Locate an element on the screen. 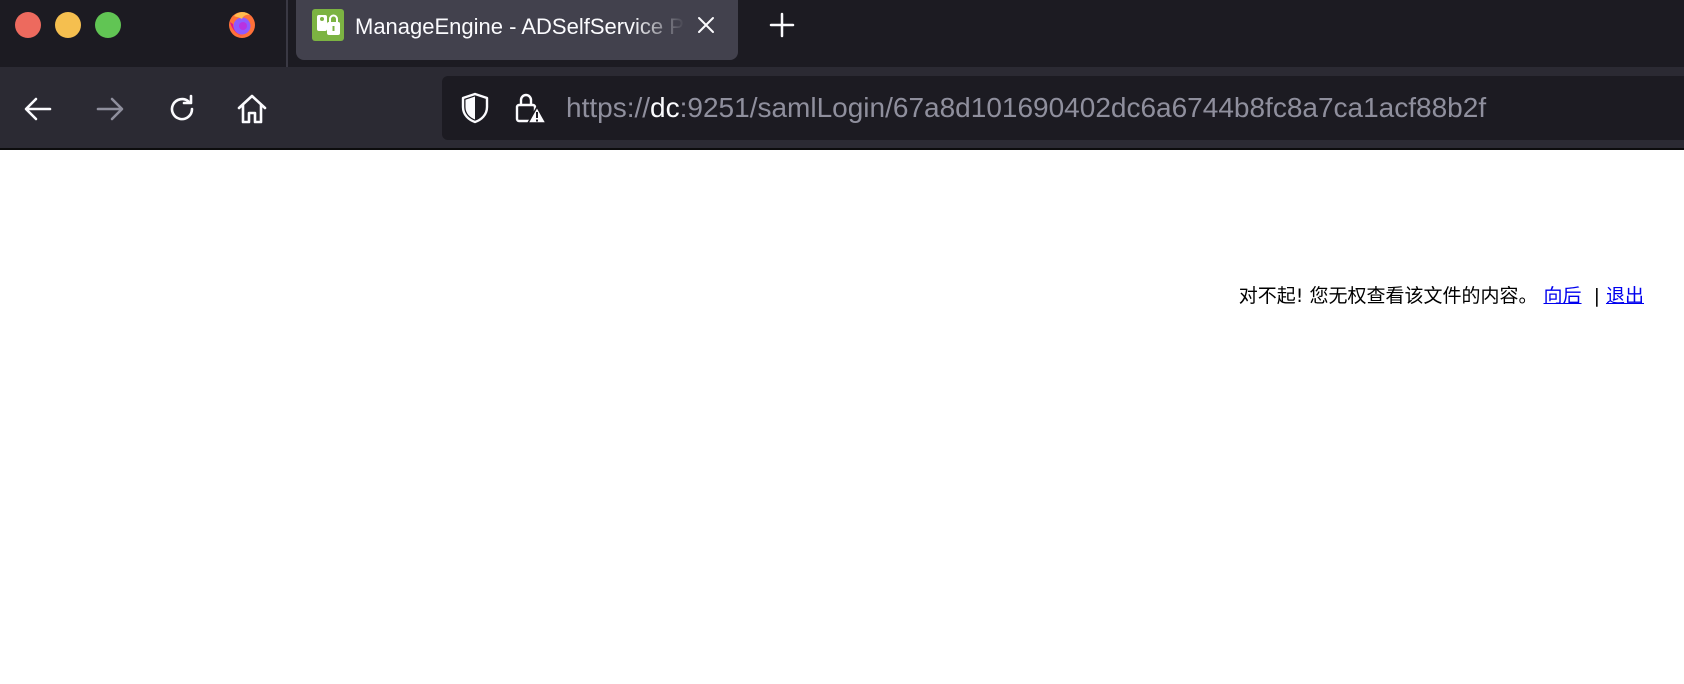  firefox-logo-icon is located at coordinates (242, 24).